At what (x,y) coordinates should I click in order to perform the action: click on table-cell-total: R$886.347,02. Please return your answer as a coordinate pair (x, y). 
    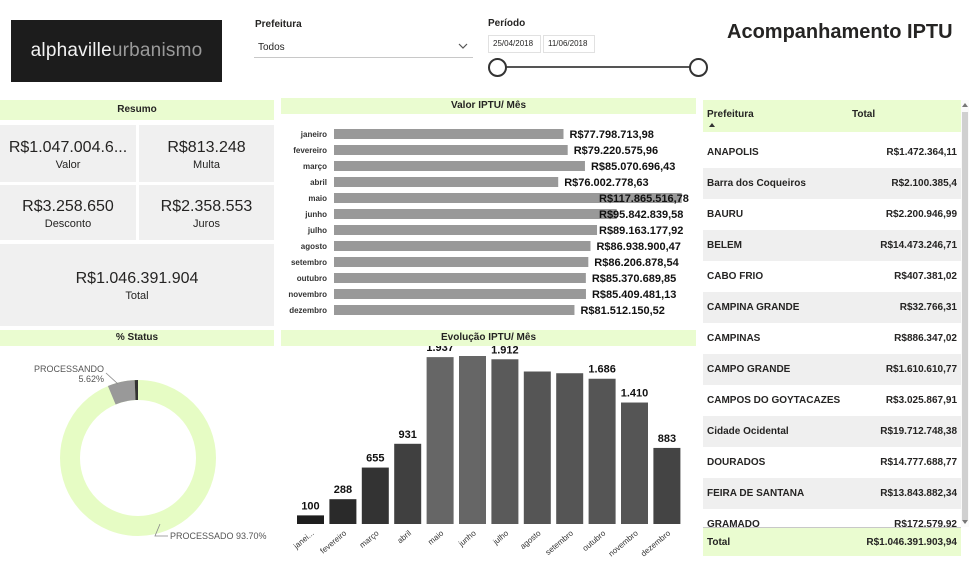
    Looking at the image, I should click on (925, 338).